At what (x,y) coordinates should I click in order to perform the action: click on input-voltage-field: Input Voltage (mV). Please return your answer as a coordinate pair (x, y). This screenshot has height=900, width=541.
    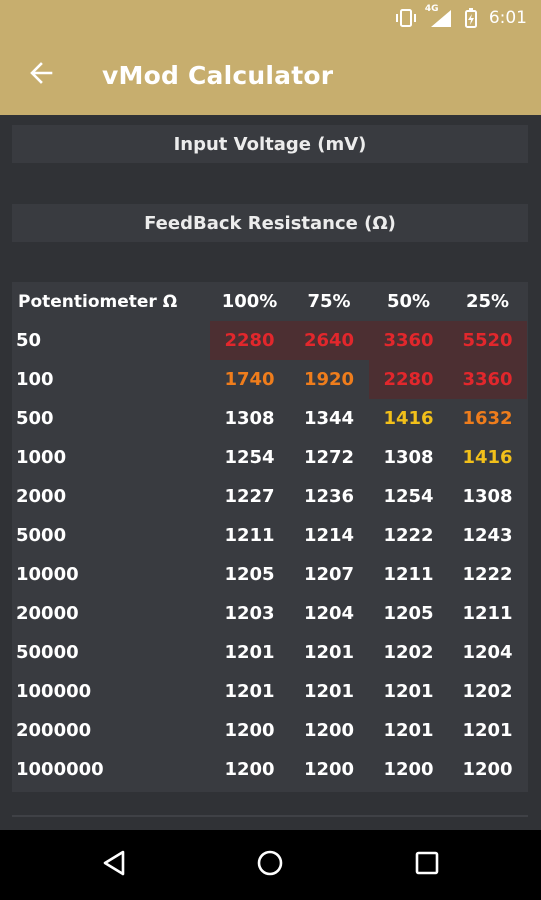
    Looking at the image, I should click on (270, 144).